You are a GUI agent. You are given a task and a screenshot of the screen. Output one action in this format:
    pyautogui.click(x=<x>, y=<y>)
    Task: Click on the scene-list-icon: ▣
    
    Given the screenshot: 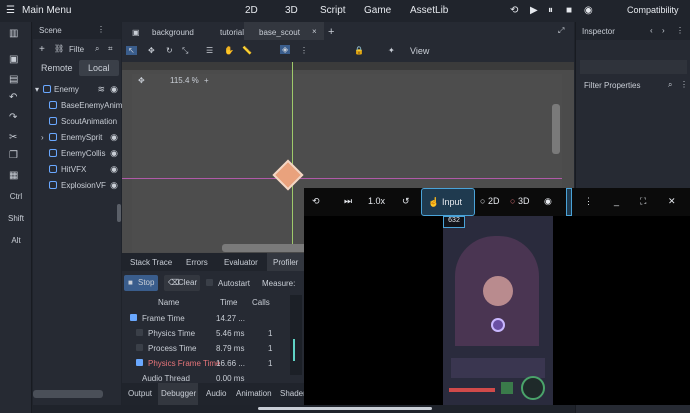 What is the action you would take?
    pyautogui.click(x=136, y=32)
    